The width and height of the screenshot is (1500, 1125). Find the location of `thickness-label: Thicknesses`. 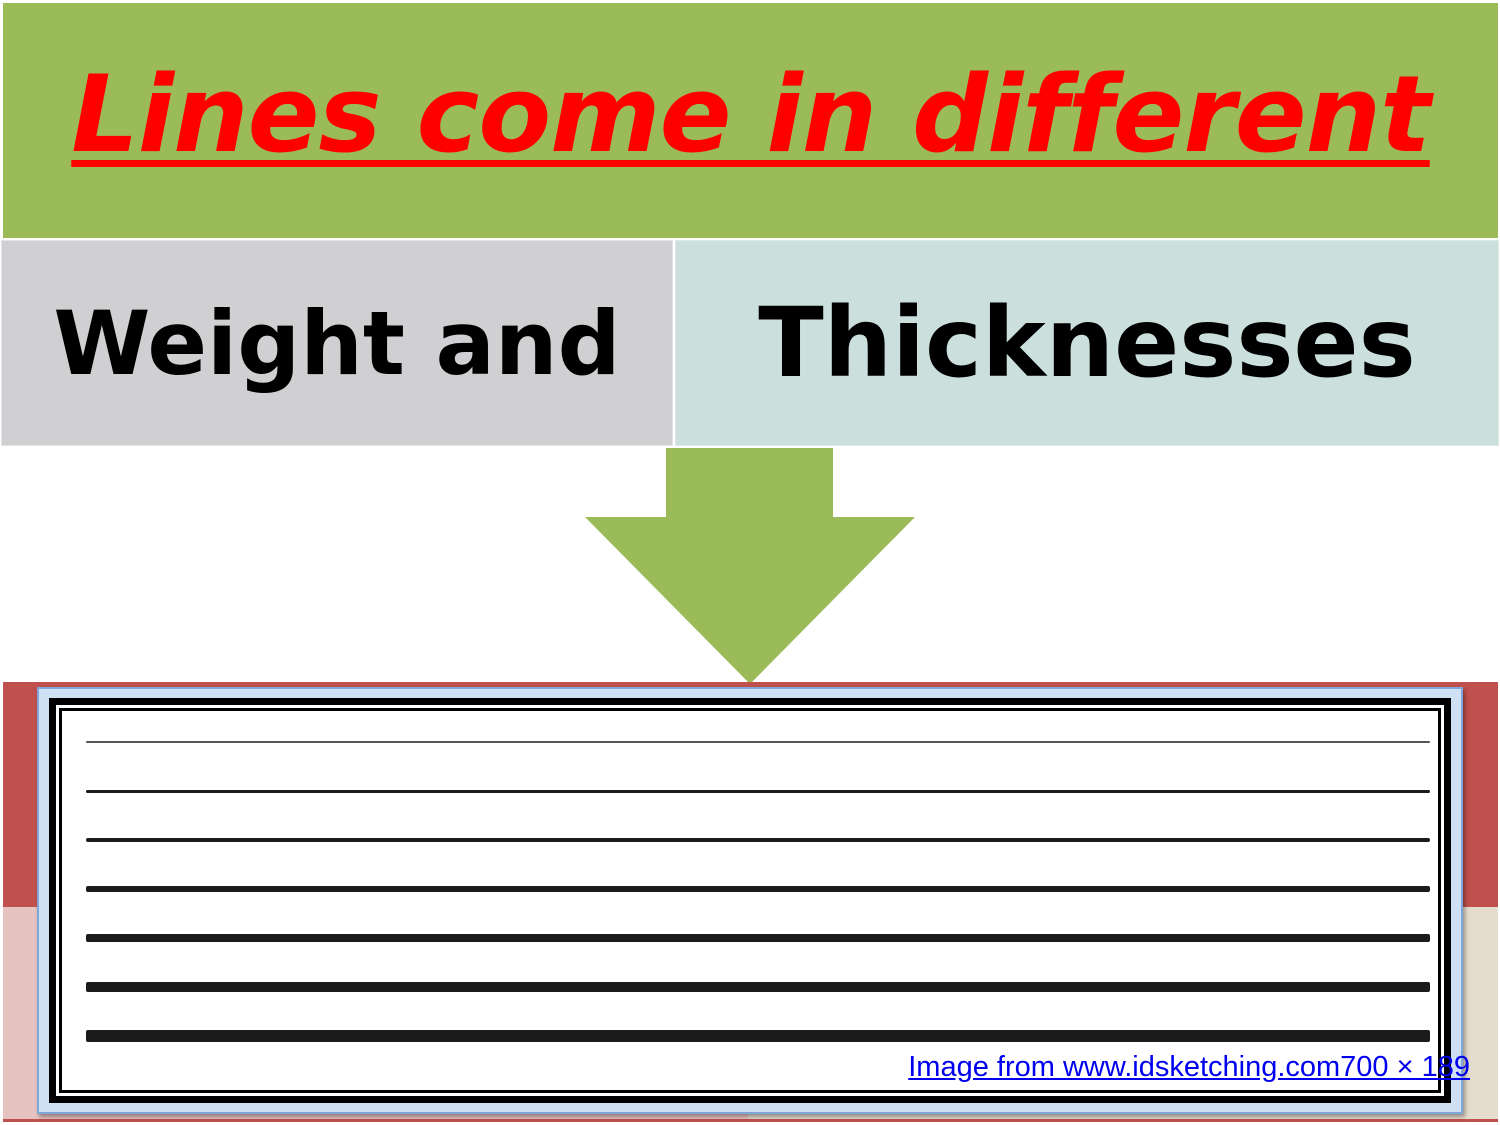

thickness-label: Thicknesses is located at coordinates (1087, 343).